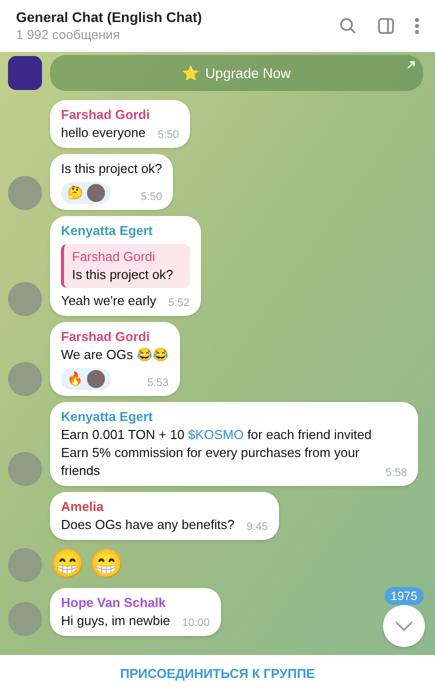 The height and width of the screenshot is (693, 435). I want to click on hashtag-link: $KOSMO, so click(216, 434).